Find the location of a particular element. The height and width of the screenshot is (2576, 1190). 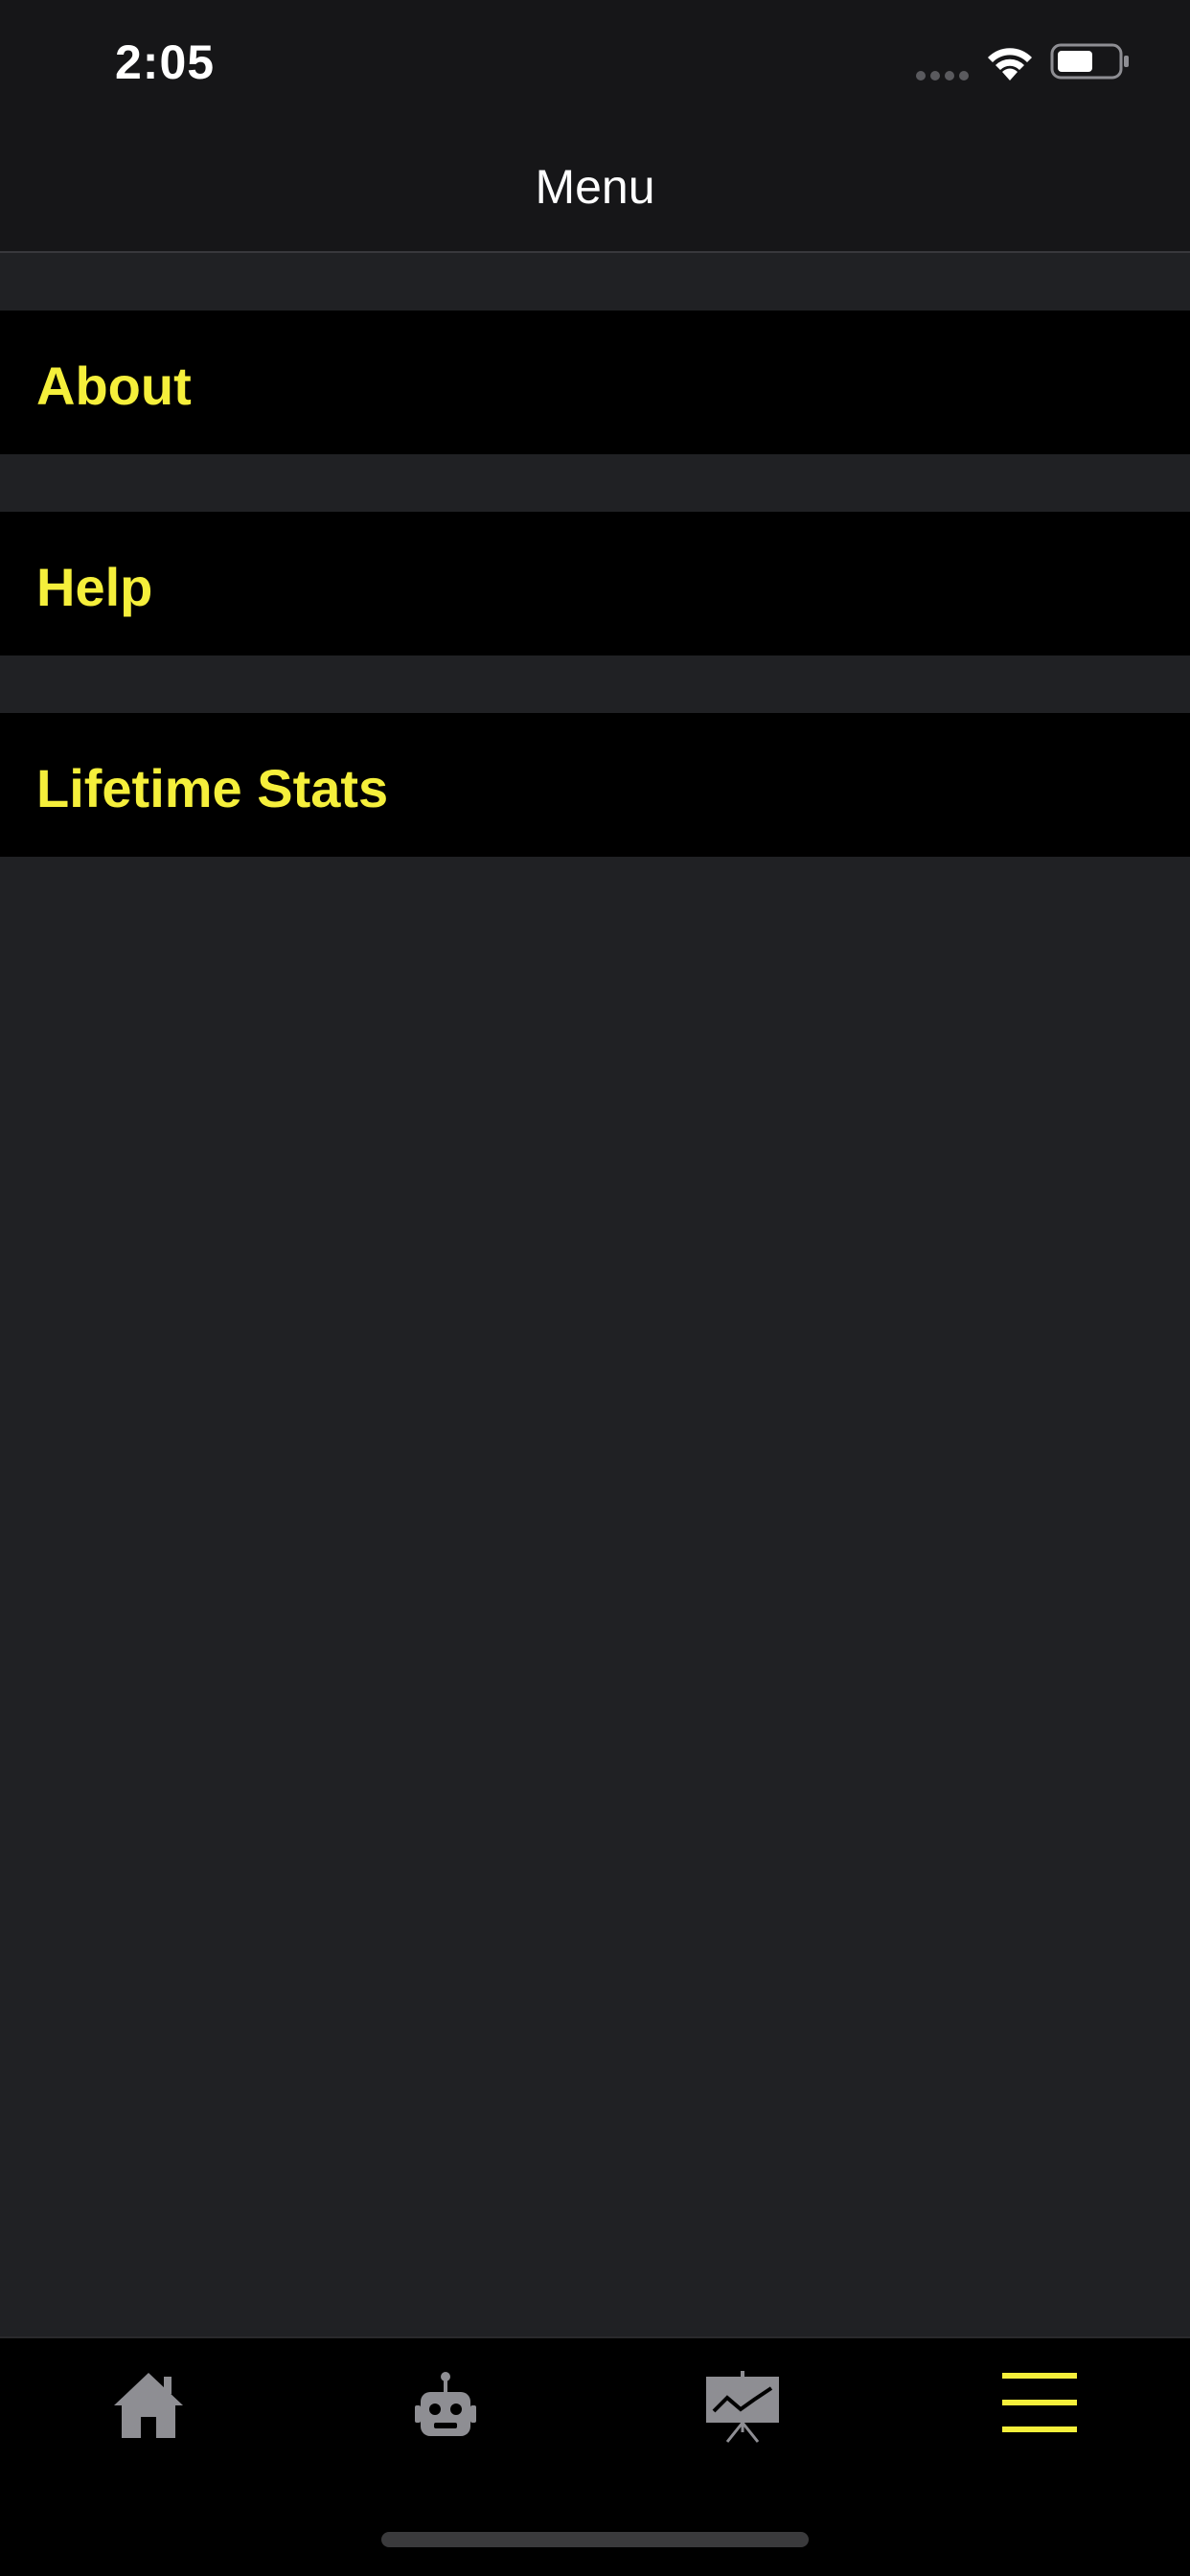

page-title: Menu is located at coordinates (595, 187).